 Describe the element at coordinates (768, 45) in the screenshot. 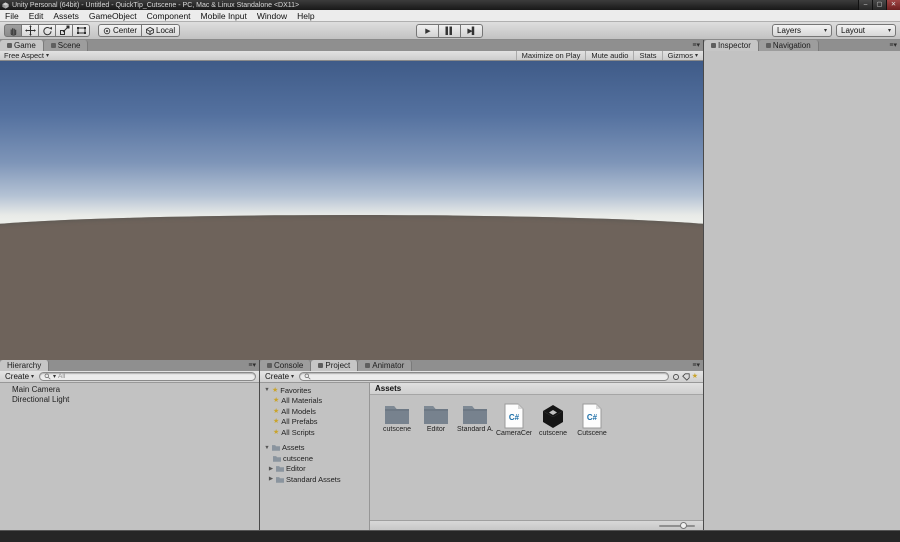

I see `navigation-icon` at that location.